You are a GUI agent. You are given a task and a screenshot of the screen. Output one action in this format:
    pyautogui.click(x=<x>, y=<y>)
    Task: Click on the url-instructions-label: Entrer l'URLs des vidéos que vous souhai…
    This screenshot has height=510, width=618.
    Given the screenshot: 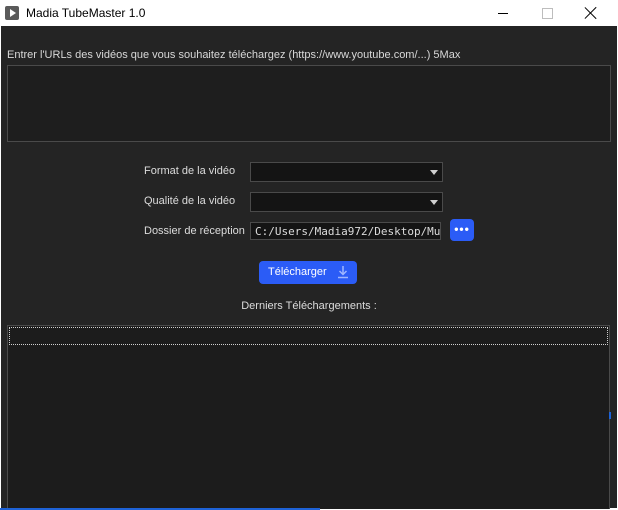 What is the action you would take?
    pyautogui.click(x=234, y=55)
    